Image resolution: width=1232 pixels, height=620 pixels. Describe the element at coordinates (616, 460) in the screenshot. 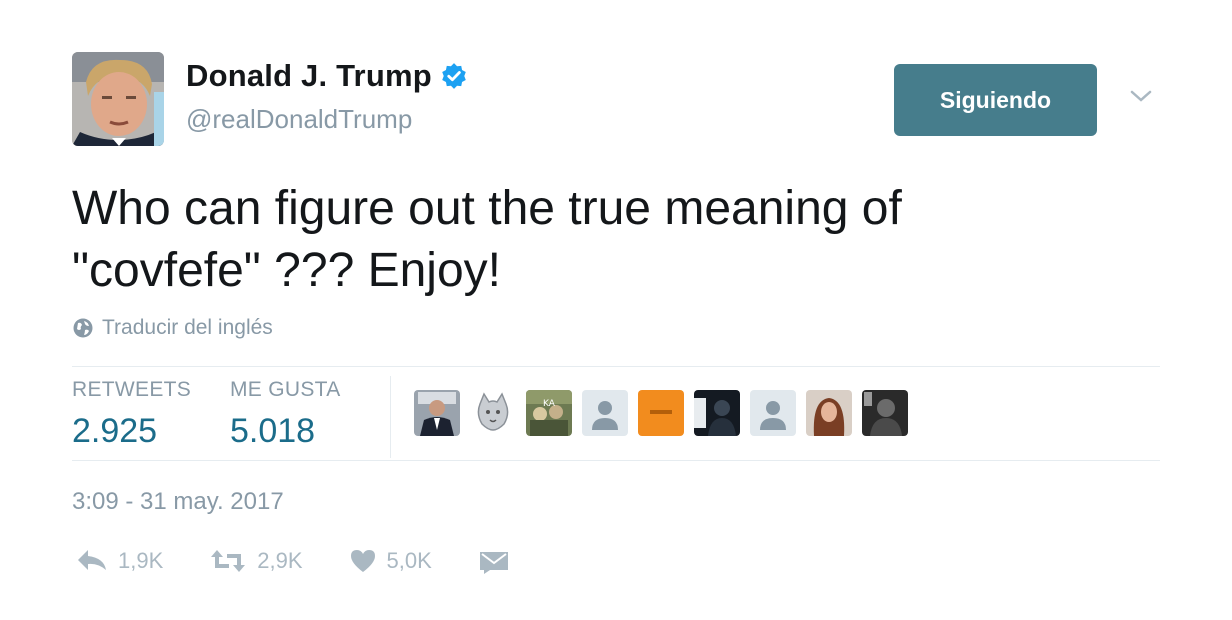

I see `stats-bottom-divider` at that location.